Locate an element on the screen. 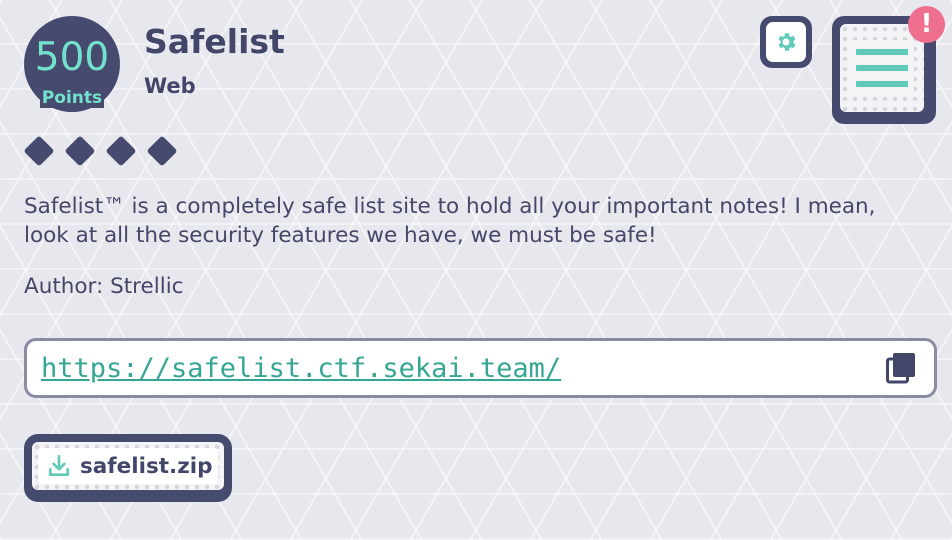  settings-button is located at coordinates (786, 42).